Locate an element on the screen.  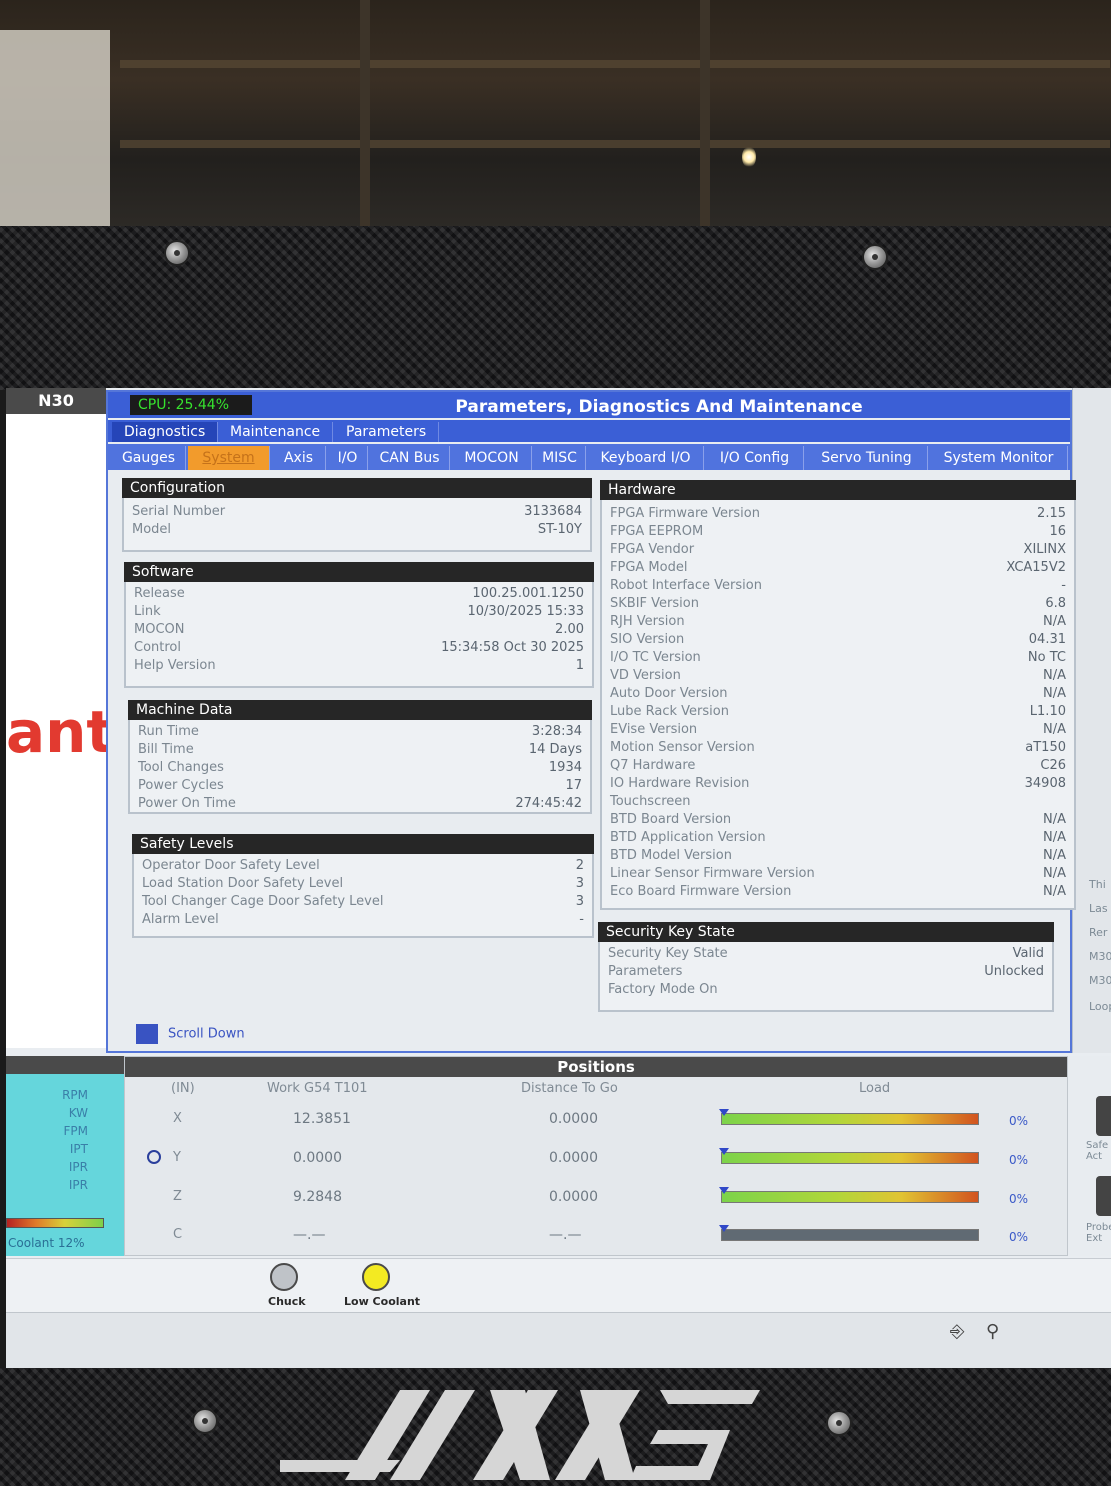
network-icon: ⎆ is located at coordinates (957, 1331).